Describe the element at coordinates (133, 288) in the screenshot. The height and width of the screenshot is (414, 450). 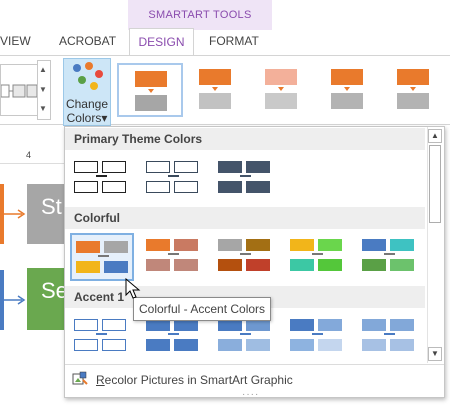
I see `mouse-cursor-icon` at that location.